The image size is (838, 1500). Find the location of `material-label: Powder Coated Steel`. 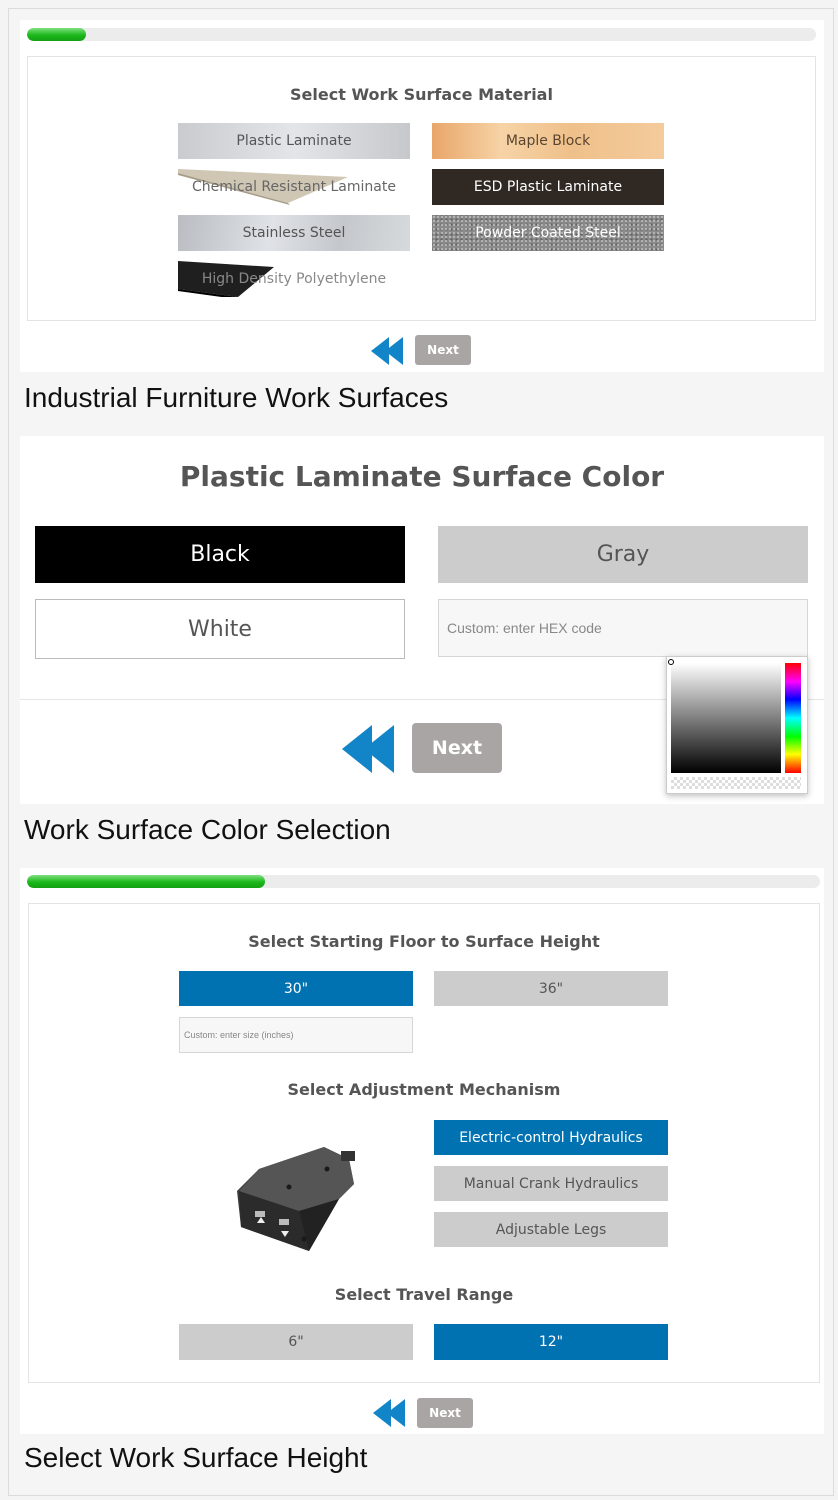

material-label: Powder Coated Steel is located at coordinates (548, 233).